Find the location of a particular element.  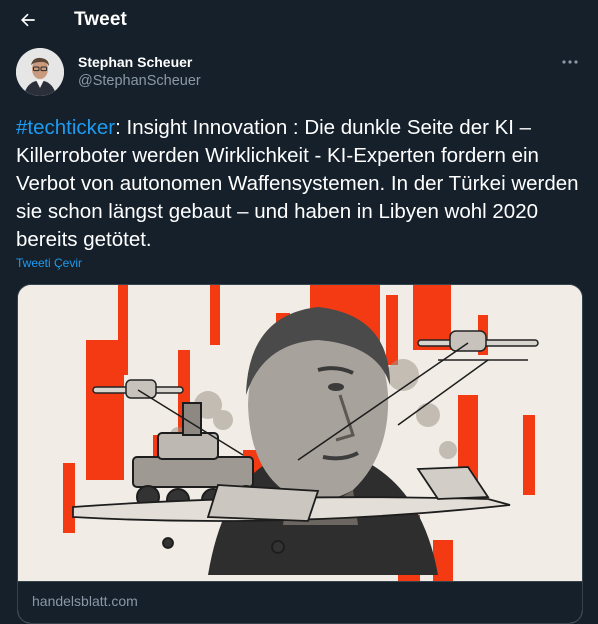

author-handle: @StephanScheuer is located at coordinates (139, 81).